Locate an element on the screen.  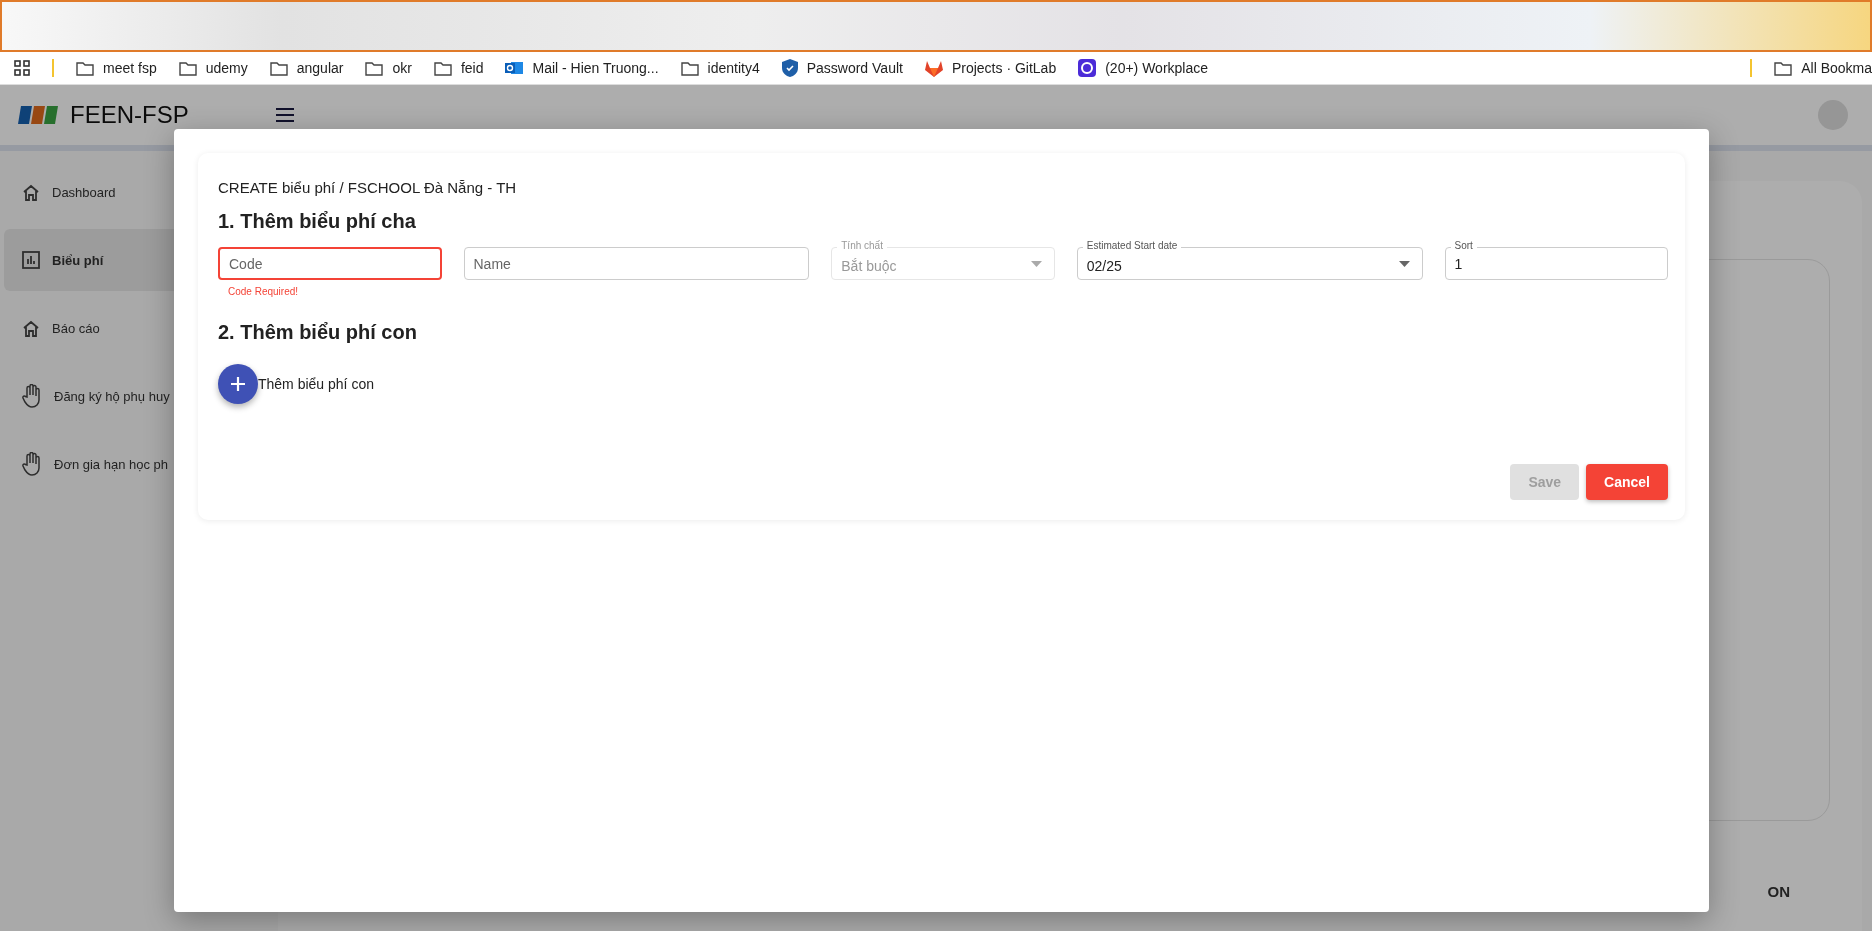
bookmark: identity4 is located at coordinates (720, 68).